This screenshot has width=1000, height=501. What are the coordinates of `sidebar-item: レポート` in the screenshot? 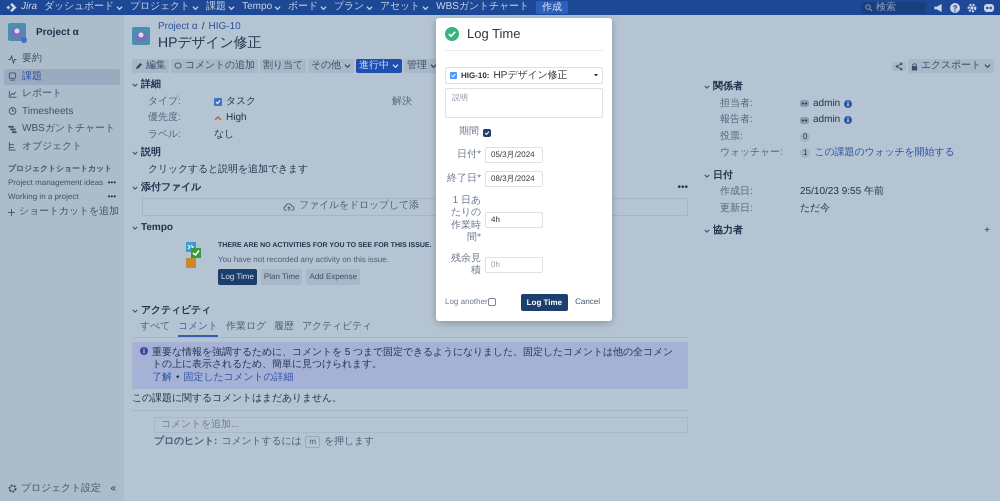 It's located at (62, 94).